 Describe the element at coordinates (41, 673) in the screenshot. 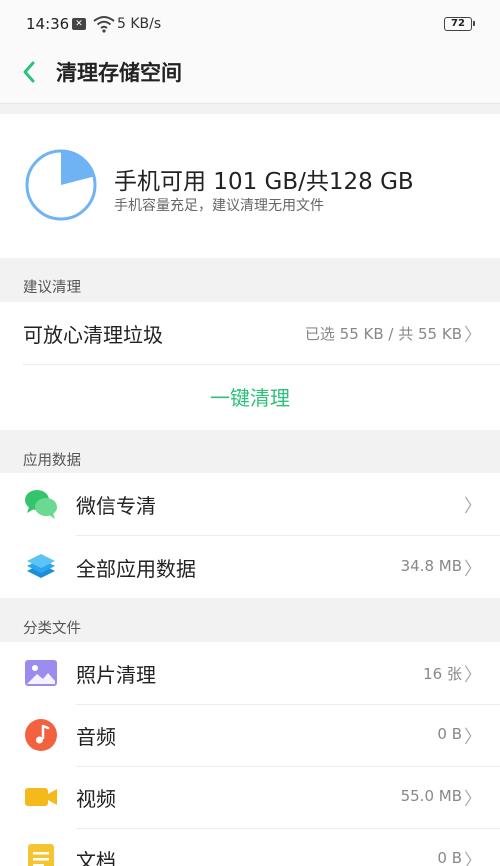

I see `photo-icon` at that location.